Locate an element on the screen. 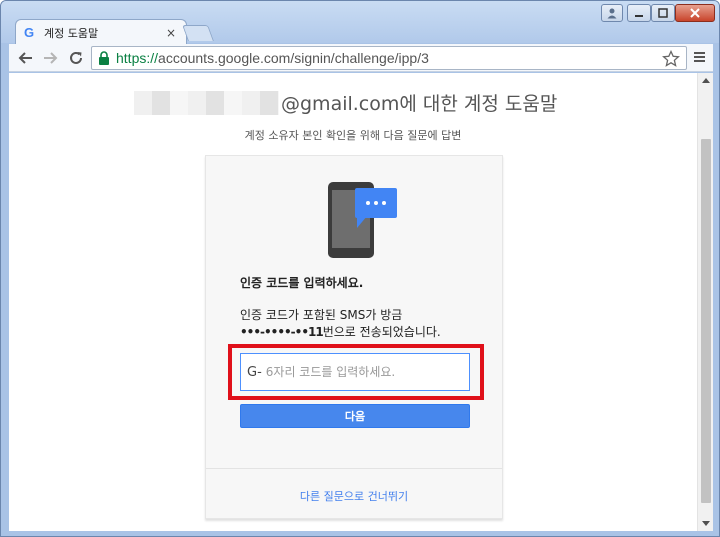 The width and height of the screenshot is (720, 537). redacted-email-prefix is located at coordinates (206, 103).